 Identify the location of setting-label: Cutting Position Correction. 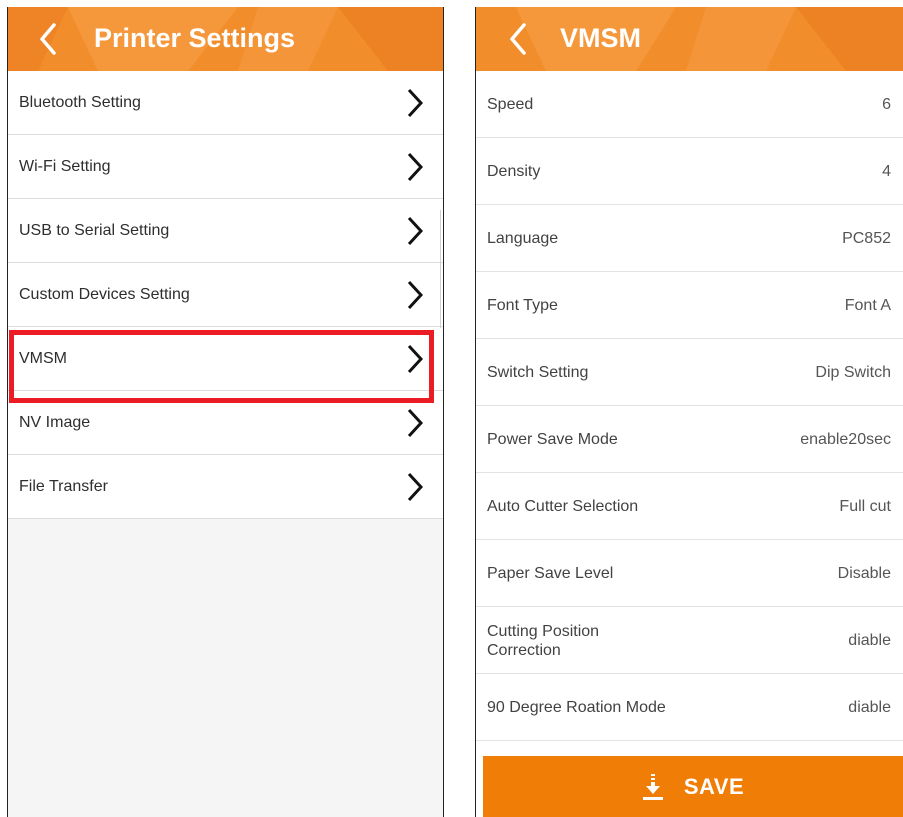
(543, 640).